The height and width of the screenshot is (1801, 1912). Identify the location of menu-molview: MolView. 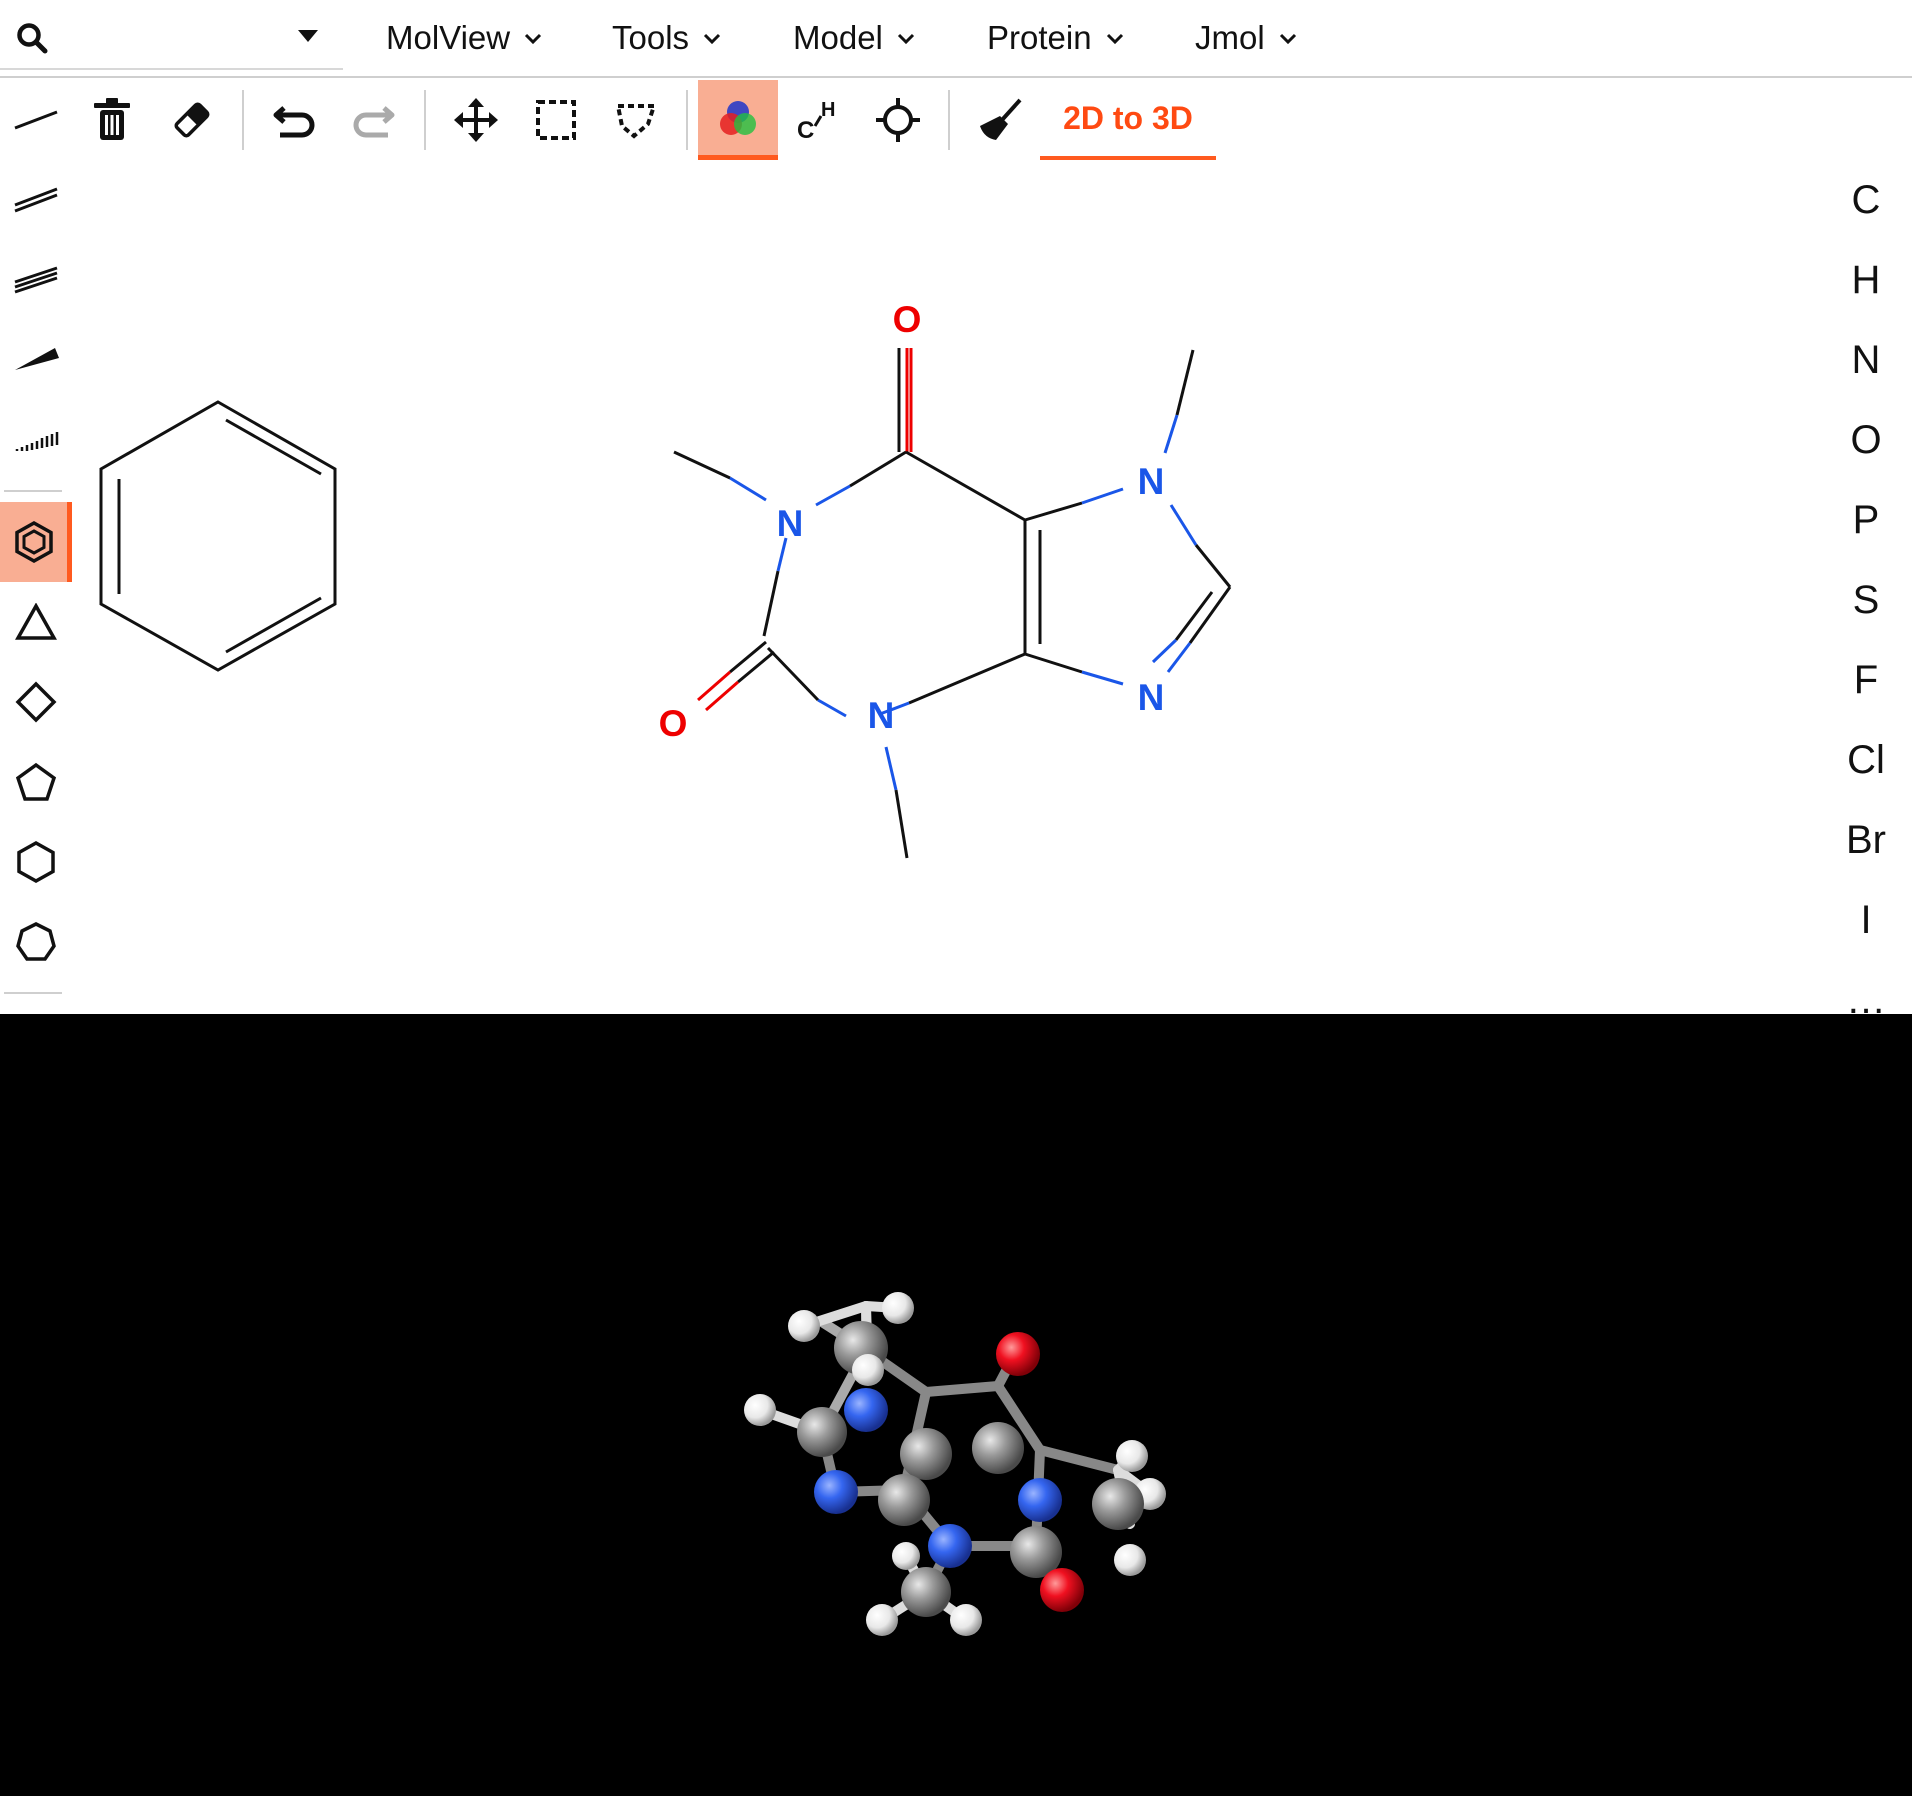
(464, 38).